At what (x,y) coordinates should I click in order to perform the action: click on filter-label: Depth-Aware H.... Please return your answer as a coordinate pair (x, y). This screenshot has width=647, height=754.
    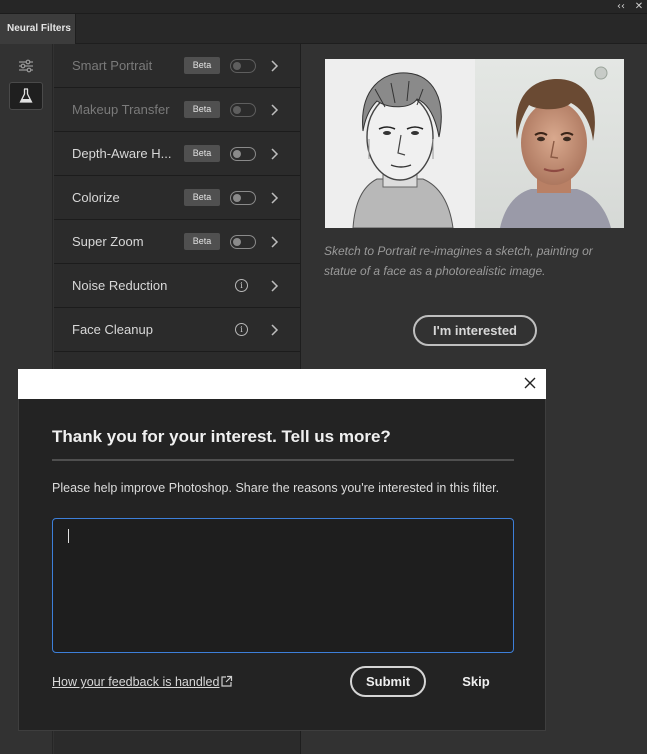
    Looking at the image, I should click on (122, 153).